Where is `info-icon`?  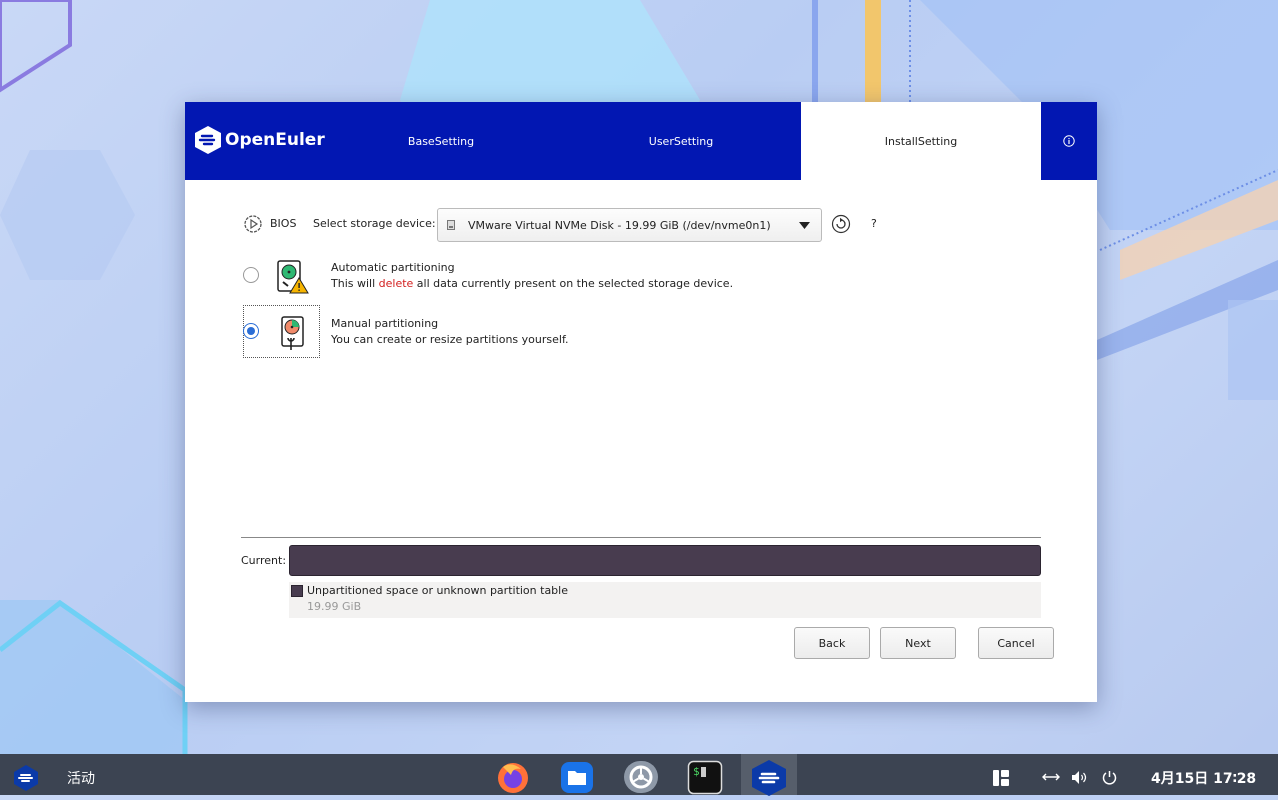 info-icon is located at coordinates (1069, 141).